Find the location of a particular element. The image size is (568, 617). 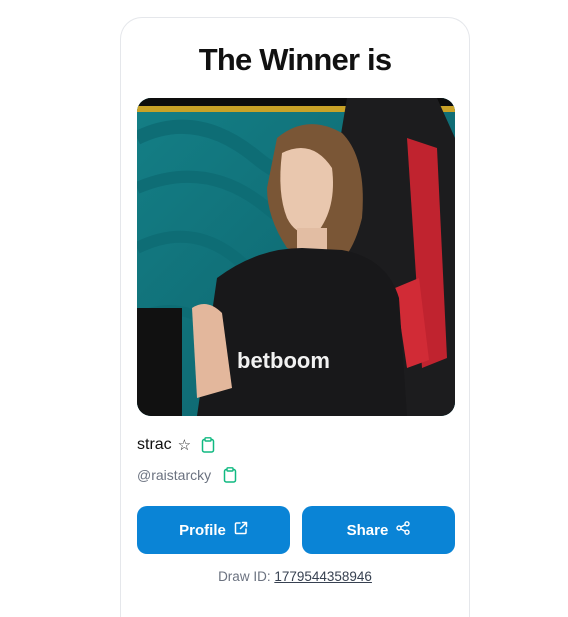

share-button: Share is located at coordinates (378, 530).